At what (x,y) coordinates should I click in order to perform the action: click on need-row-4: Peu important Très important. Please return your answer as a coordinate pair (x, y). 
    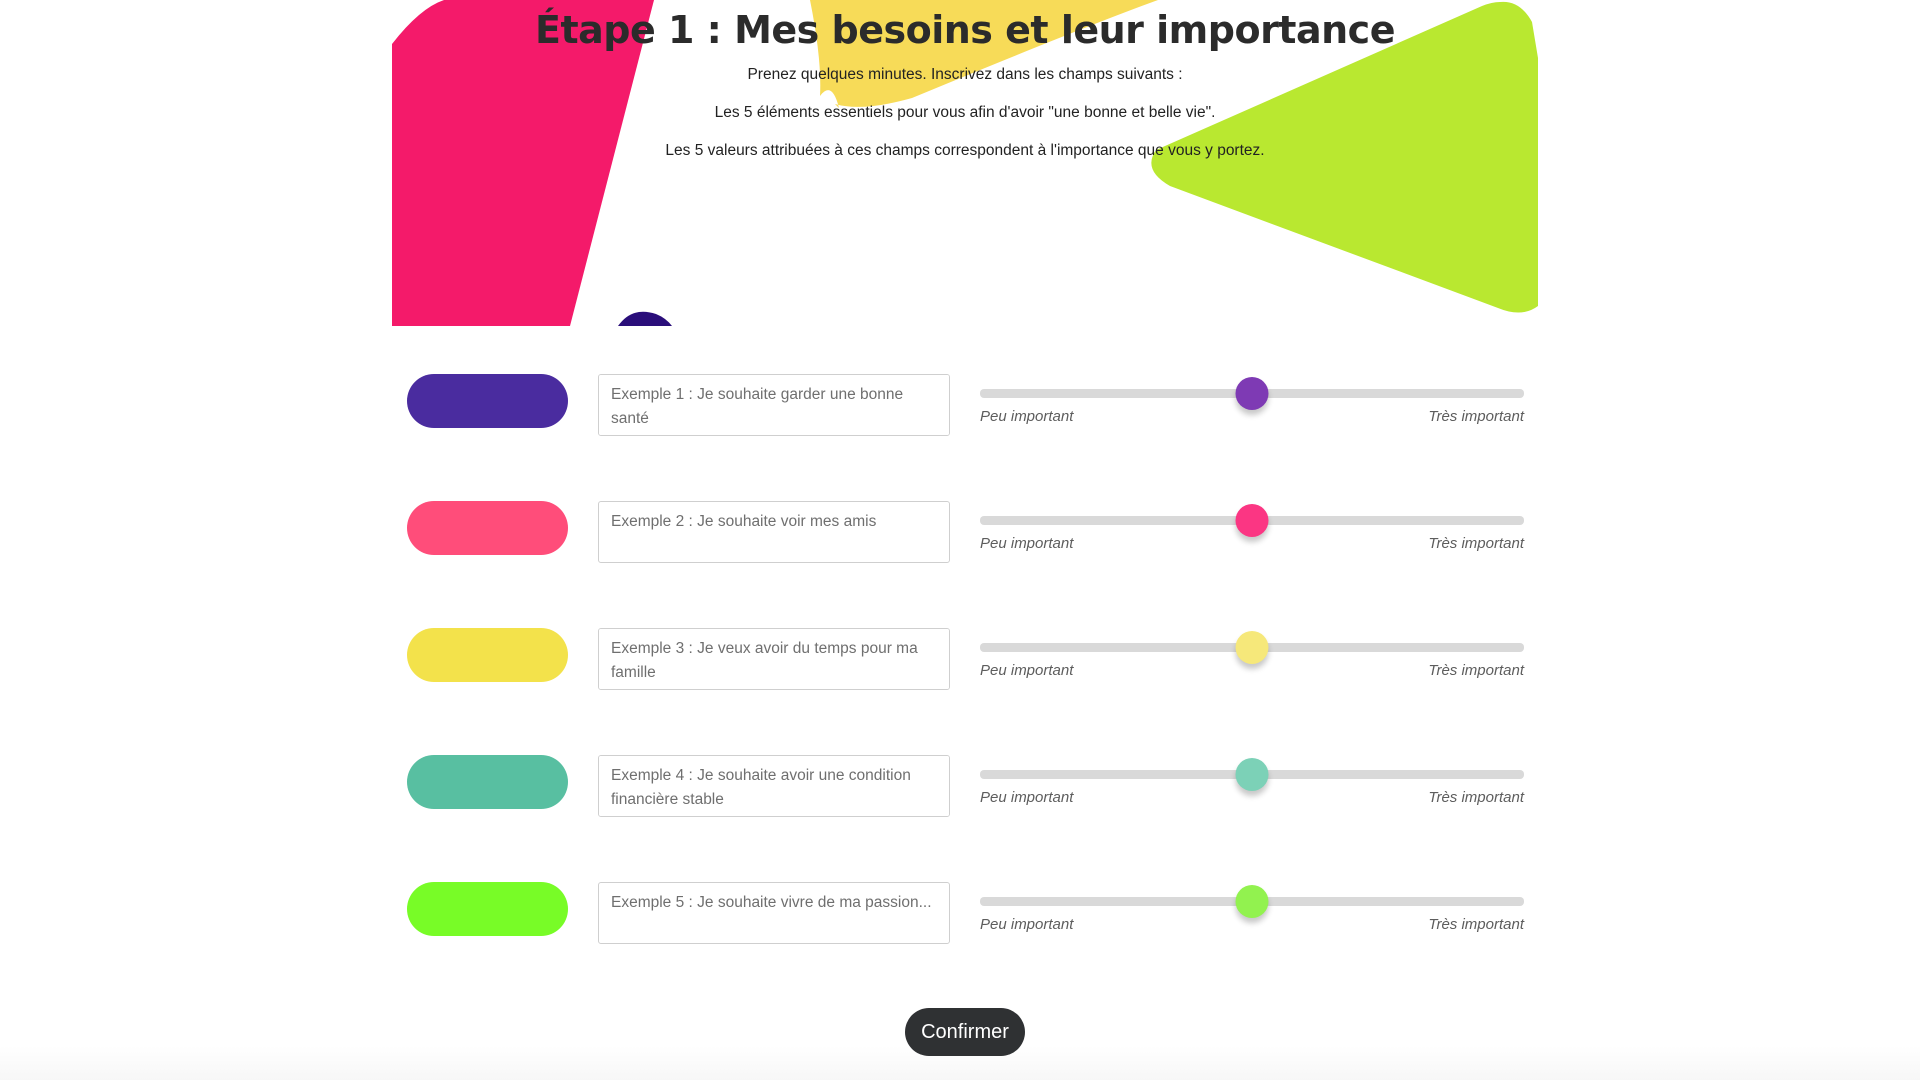
    Looking at the image, I should click on (966, 787).